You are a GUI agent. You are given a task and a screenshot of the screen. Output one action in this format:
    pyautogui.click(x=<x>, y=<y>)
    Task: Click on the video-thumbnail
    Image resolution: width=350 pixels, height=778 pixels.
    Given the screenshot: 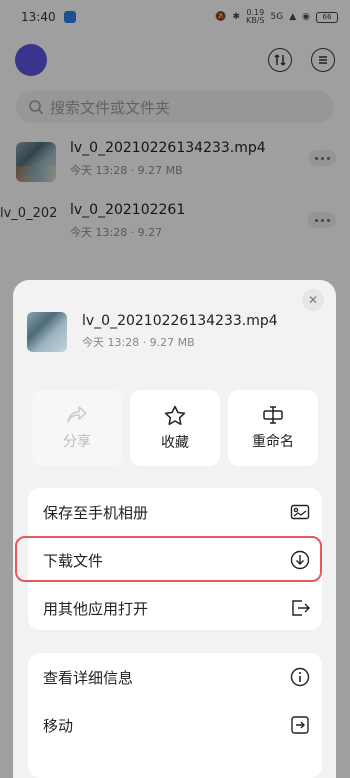 What is the action you would take?
    pyautogui.click(x=47, y=332)
    